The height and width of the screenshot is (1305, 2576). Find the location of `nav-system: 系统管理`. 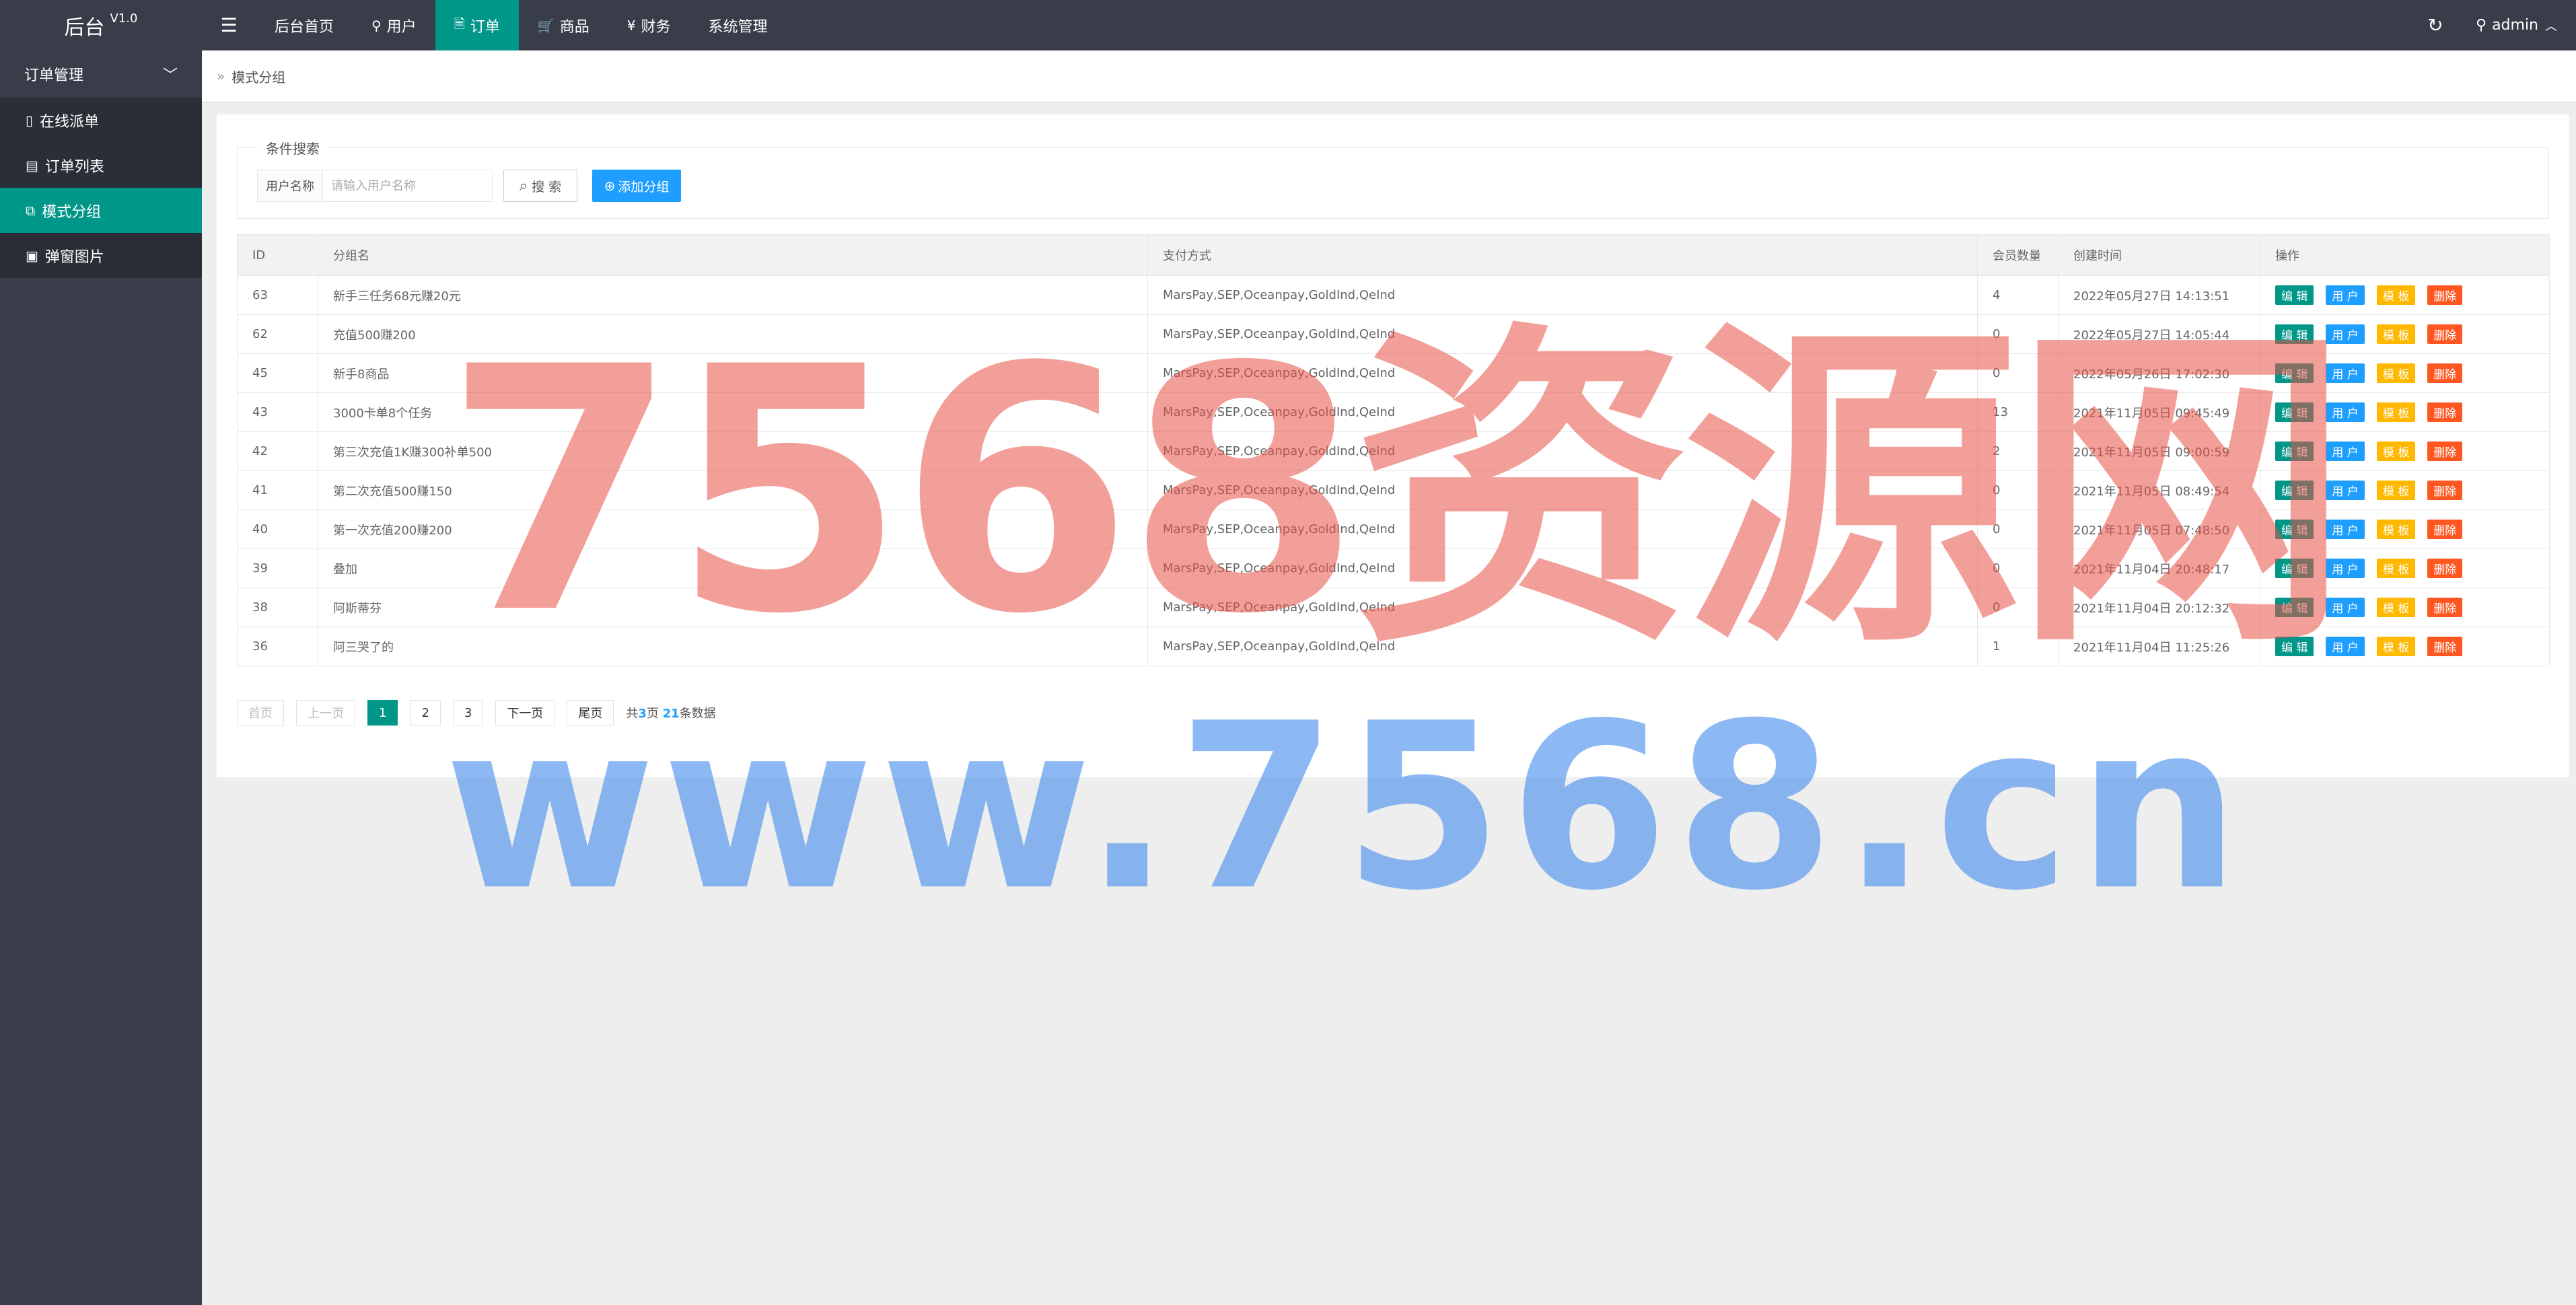

nav-system: 系统管理 is located at coordinates (737, 25).